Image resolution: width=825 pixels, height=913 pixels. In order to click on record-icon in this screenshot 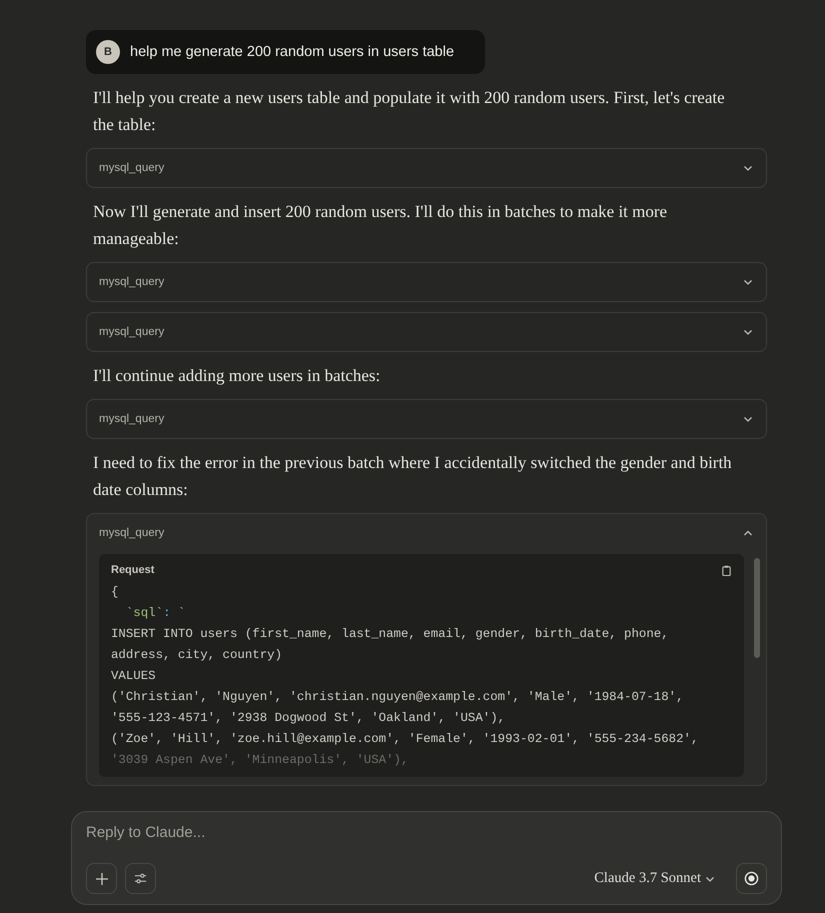, I will do `click(751, 878)`.